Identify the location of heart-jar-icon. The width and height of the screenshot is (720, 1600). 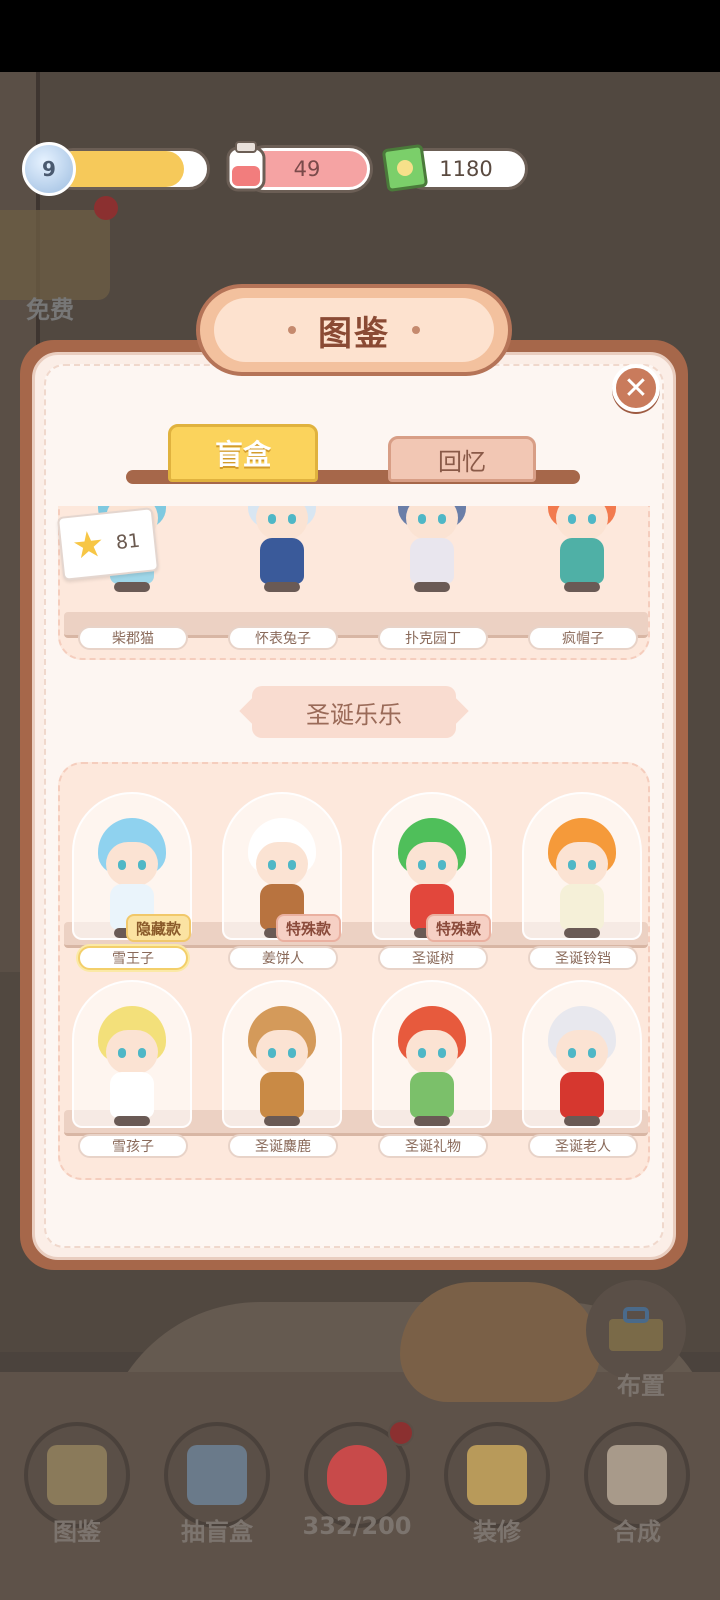
(246, 167).